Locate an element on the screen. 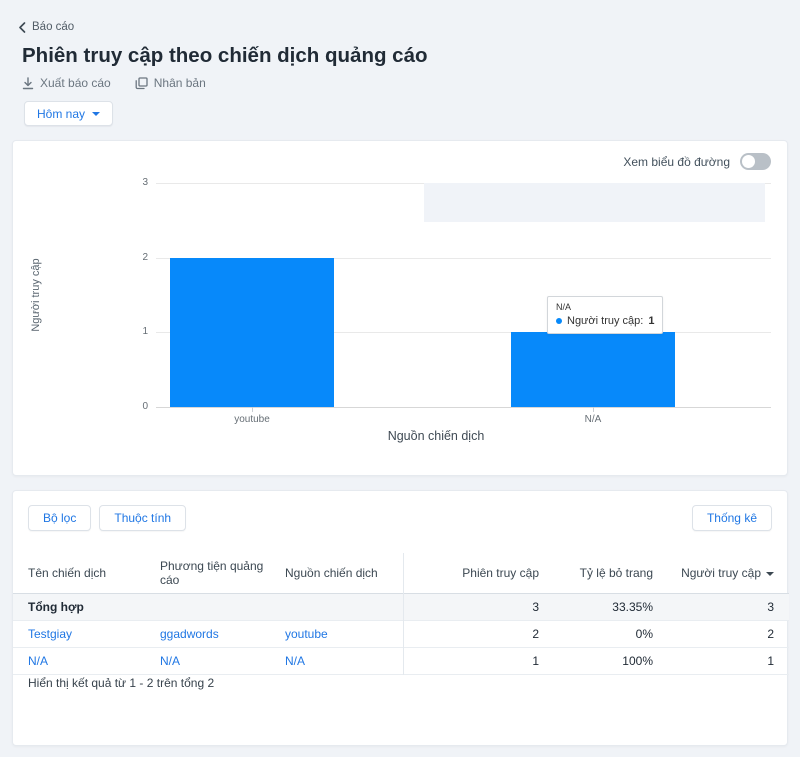  bar-youtube is located at coordinates (252, 332).